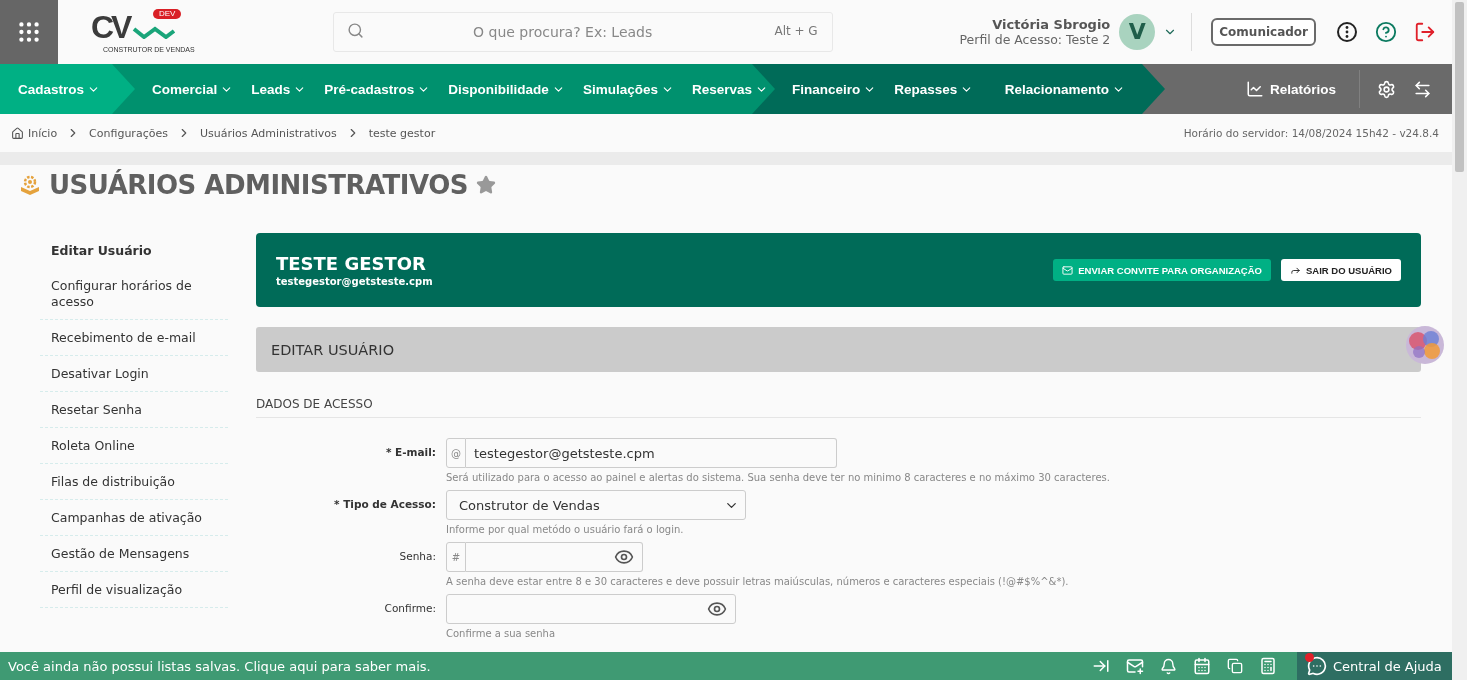  What do you see at coordinates (134, 250) in the screenshot?
I see `sidebar-item: Editar Usuário` at bounding box center [134, 250].